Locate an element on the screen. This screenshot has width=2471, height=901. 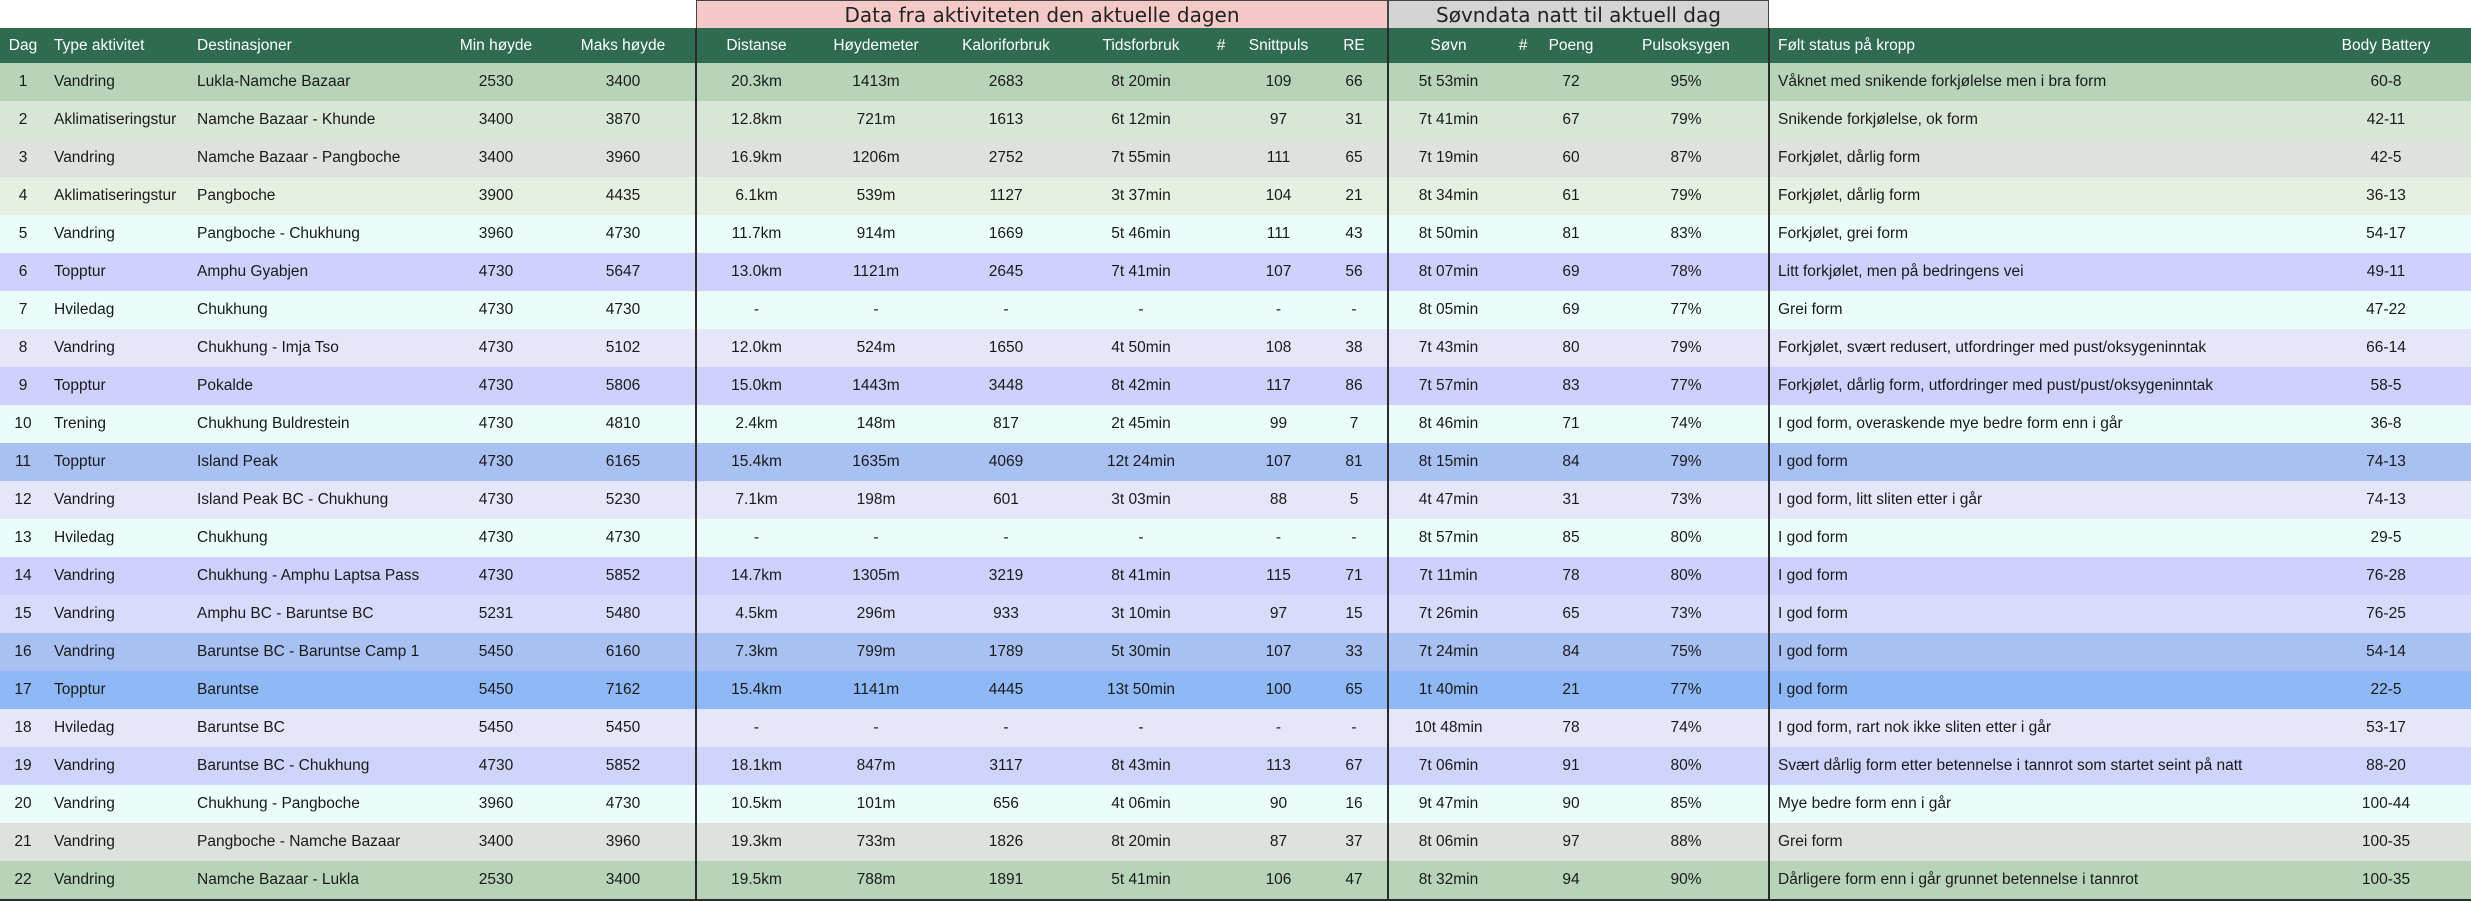
column-header-poeng: Poeng is located at coordinates (1571, 45).